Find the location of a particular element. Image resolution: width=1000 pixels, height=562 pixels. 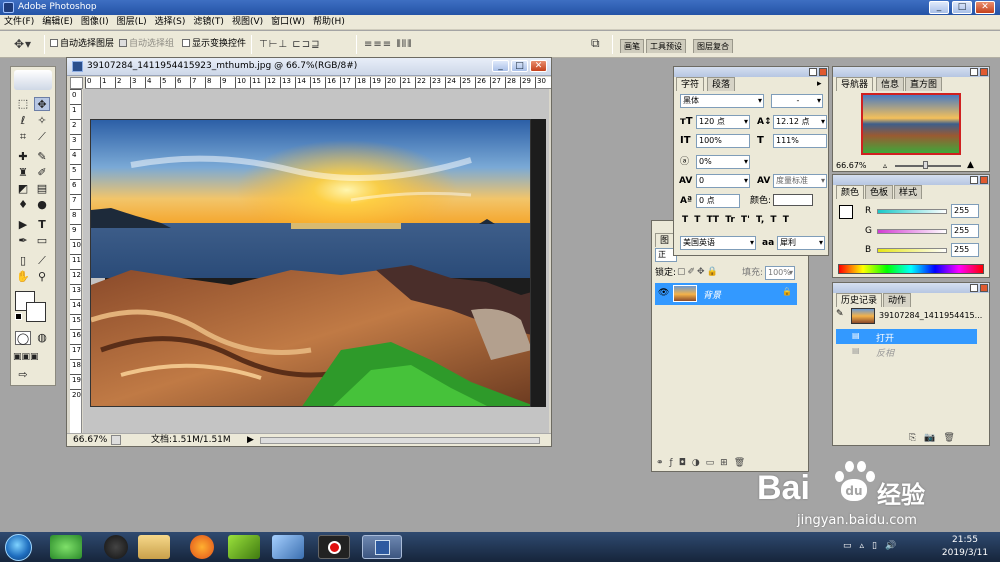

eye-icon: 👁 is located at coordinates (663, 293).